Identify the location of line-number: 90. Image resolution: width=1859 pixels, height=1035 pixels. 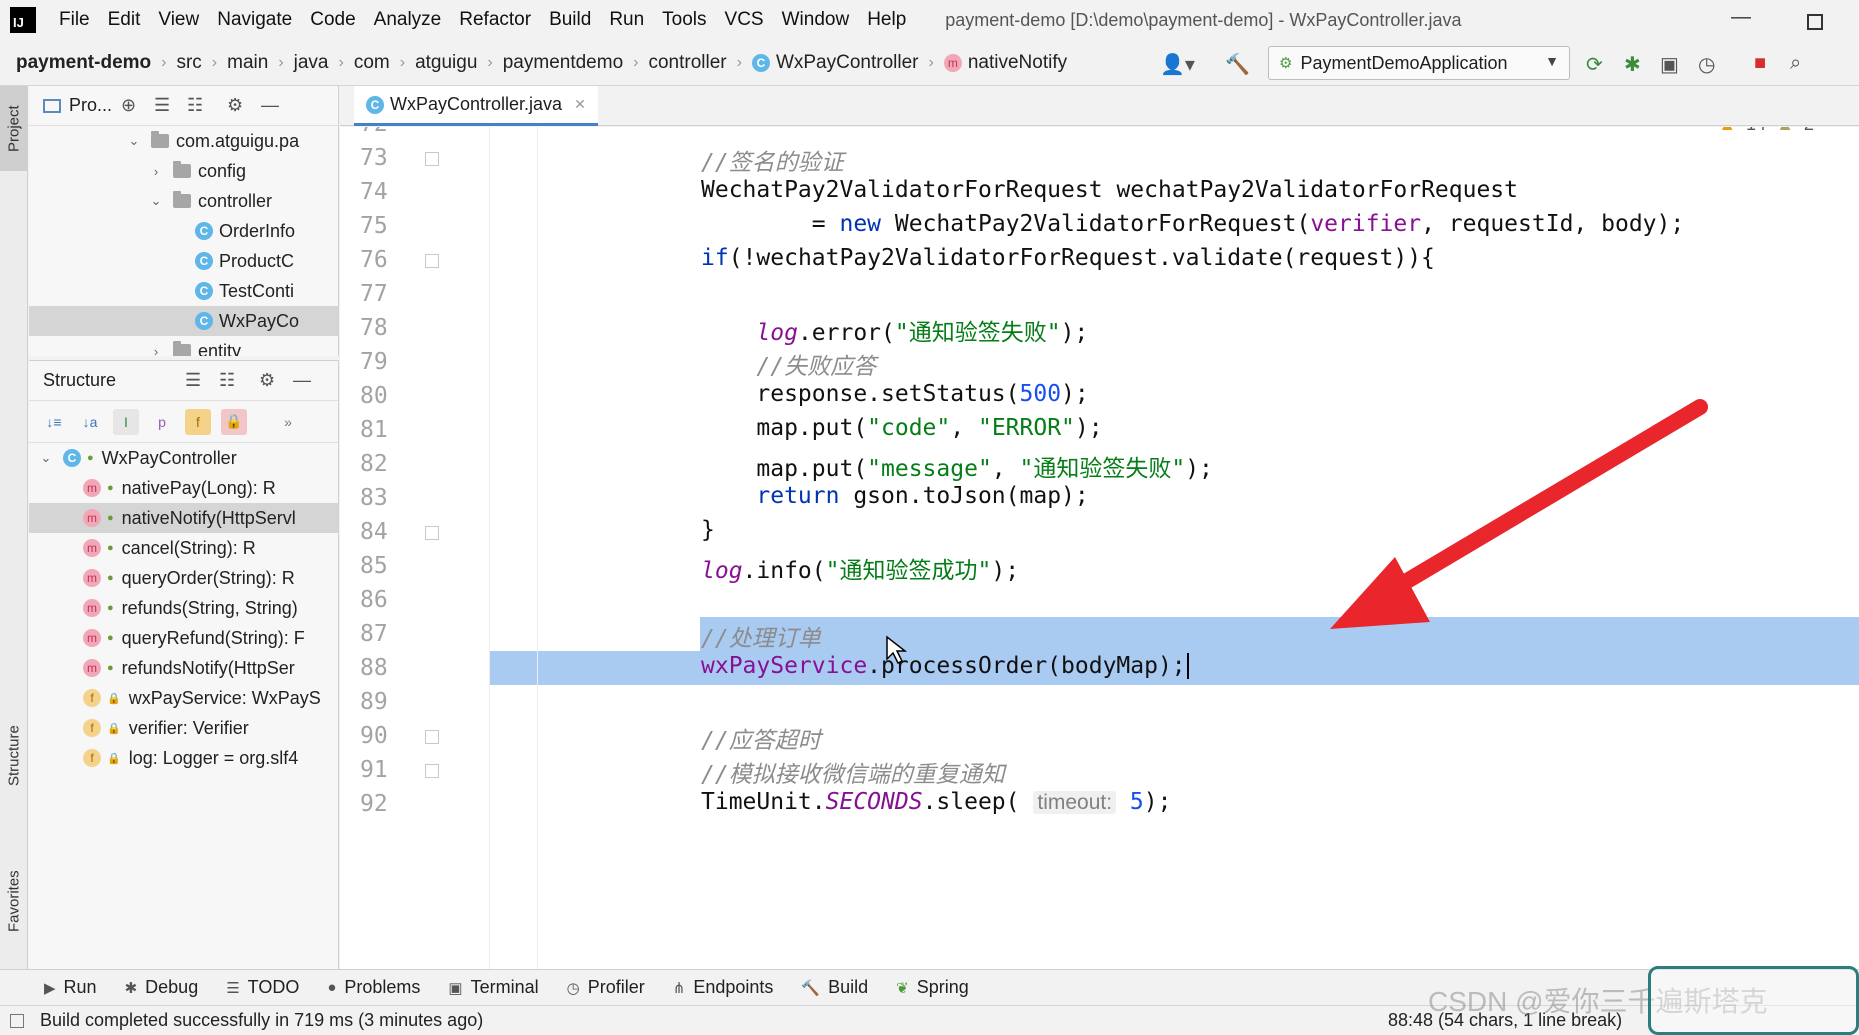
(374, 736).